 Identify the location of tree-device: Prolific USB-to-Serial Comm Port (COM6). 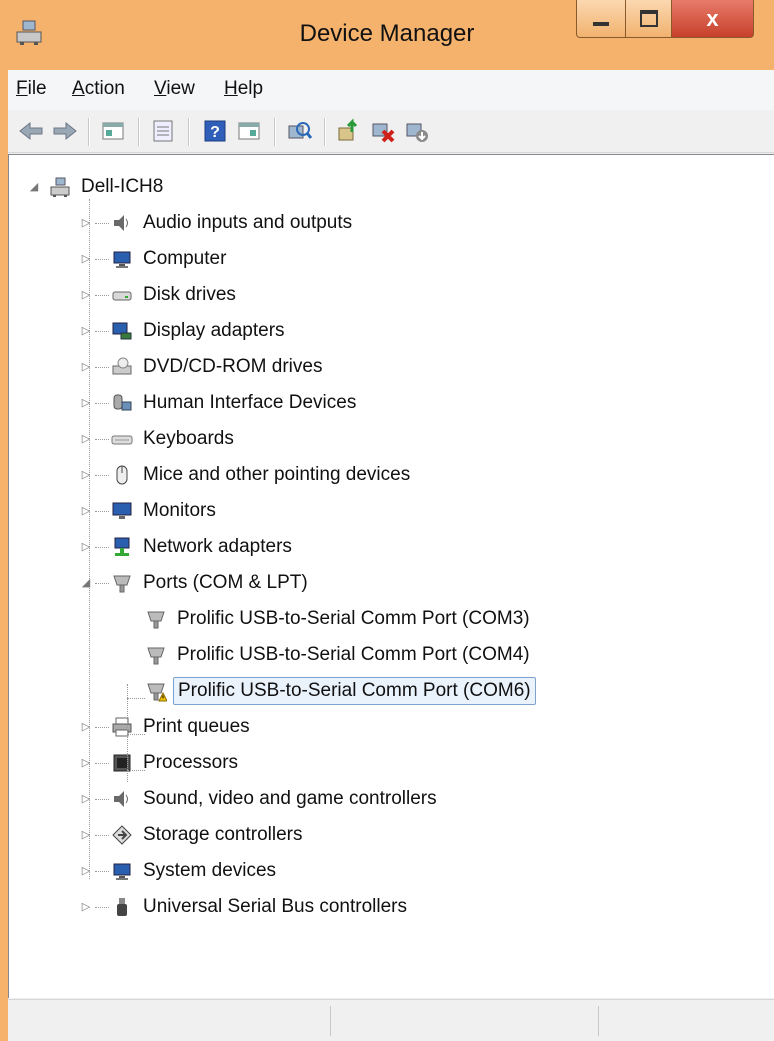
(340, 691).